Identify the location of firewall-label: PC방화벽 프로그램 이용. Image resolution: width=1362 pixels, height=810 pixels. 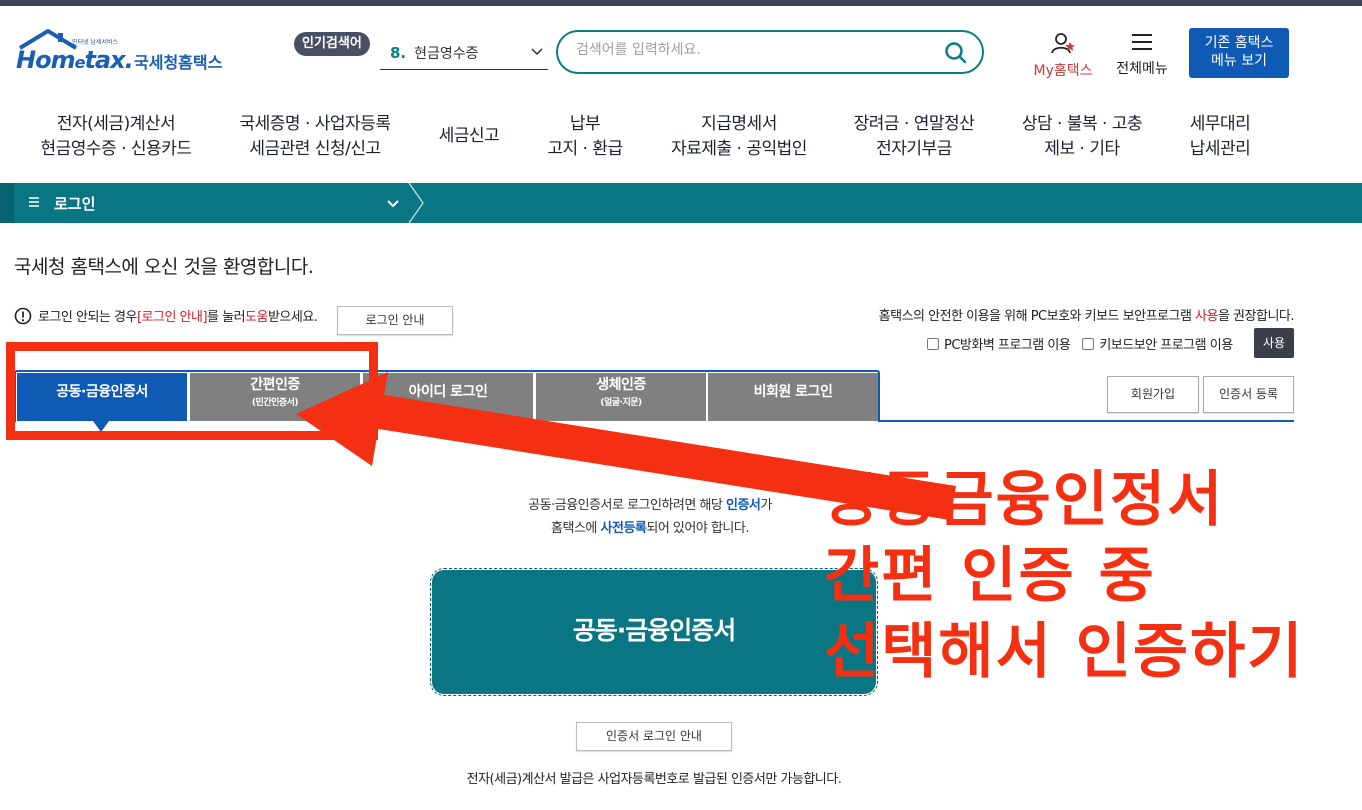
(1007, 345).